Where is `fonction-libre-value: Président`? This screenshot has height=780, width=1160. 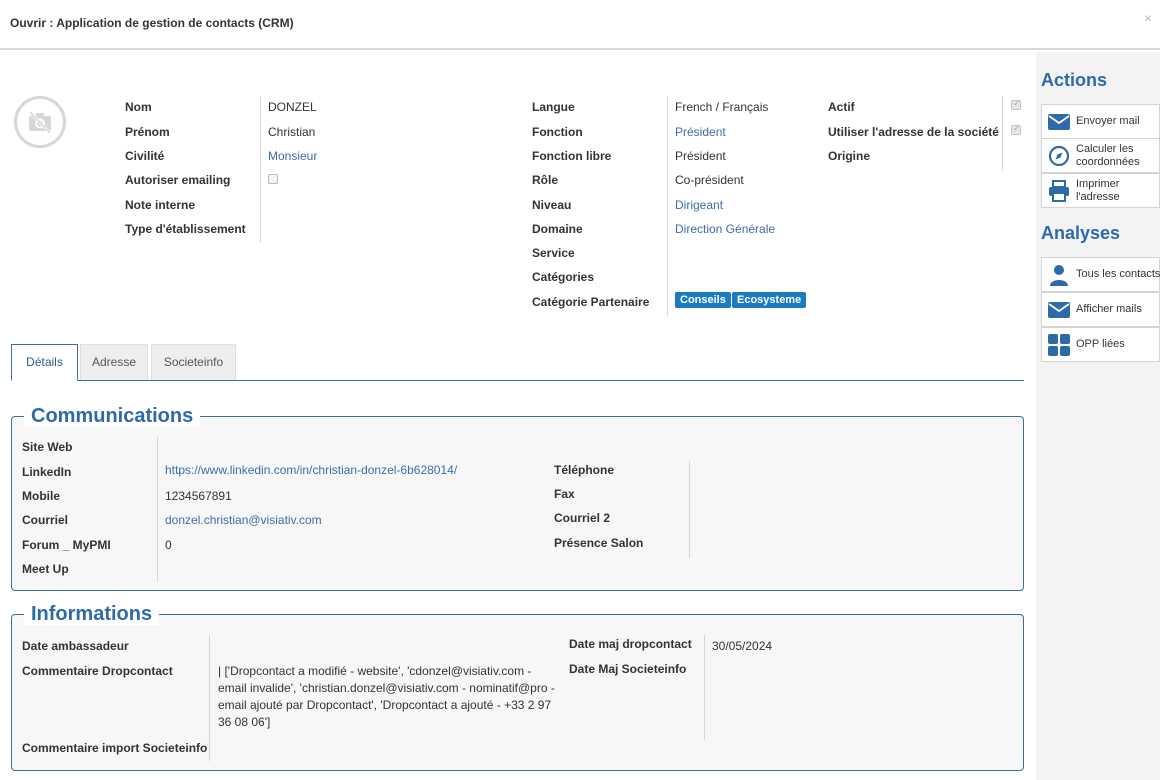
fonction-libre-value: Président is located at coordinates (700, 156).